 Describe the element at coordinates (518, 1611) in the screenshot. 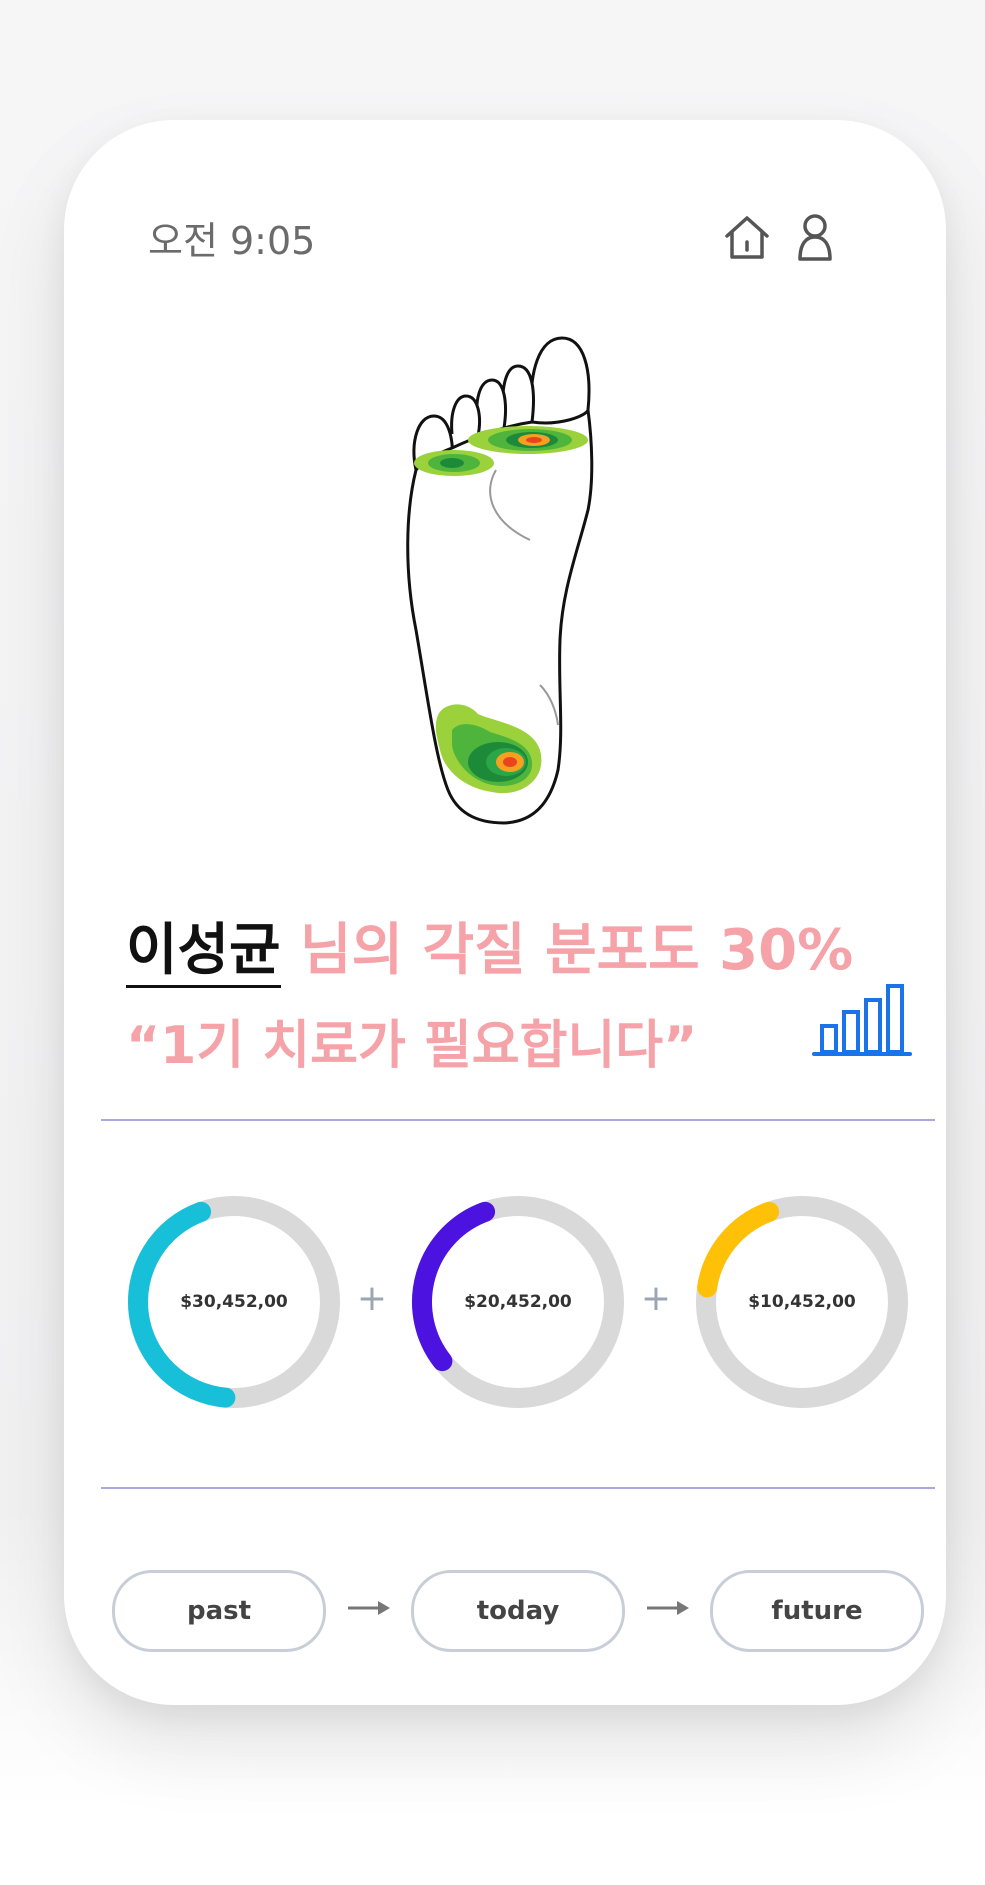

I see `today-button: today` at that location.